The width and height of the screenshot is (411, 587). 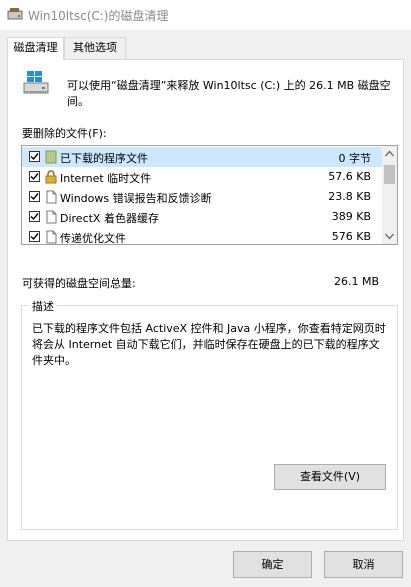 What do you see at coordinates (35, 48) in the screenshot?
I see `tab-disk-cleanup: 磁盘清理` at bounding box center [35, 48].